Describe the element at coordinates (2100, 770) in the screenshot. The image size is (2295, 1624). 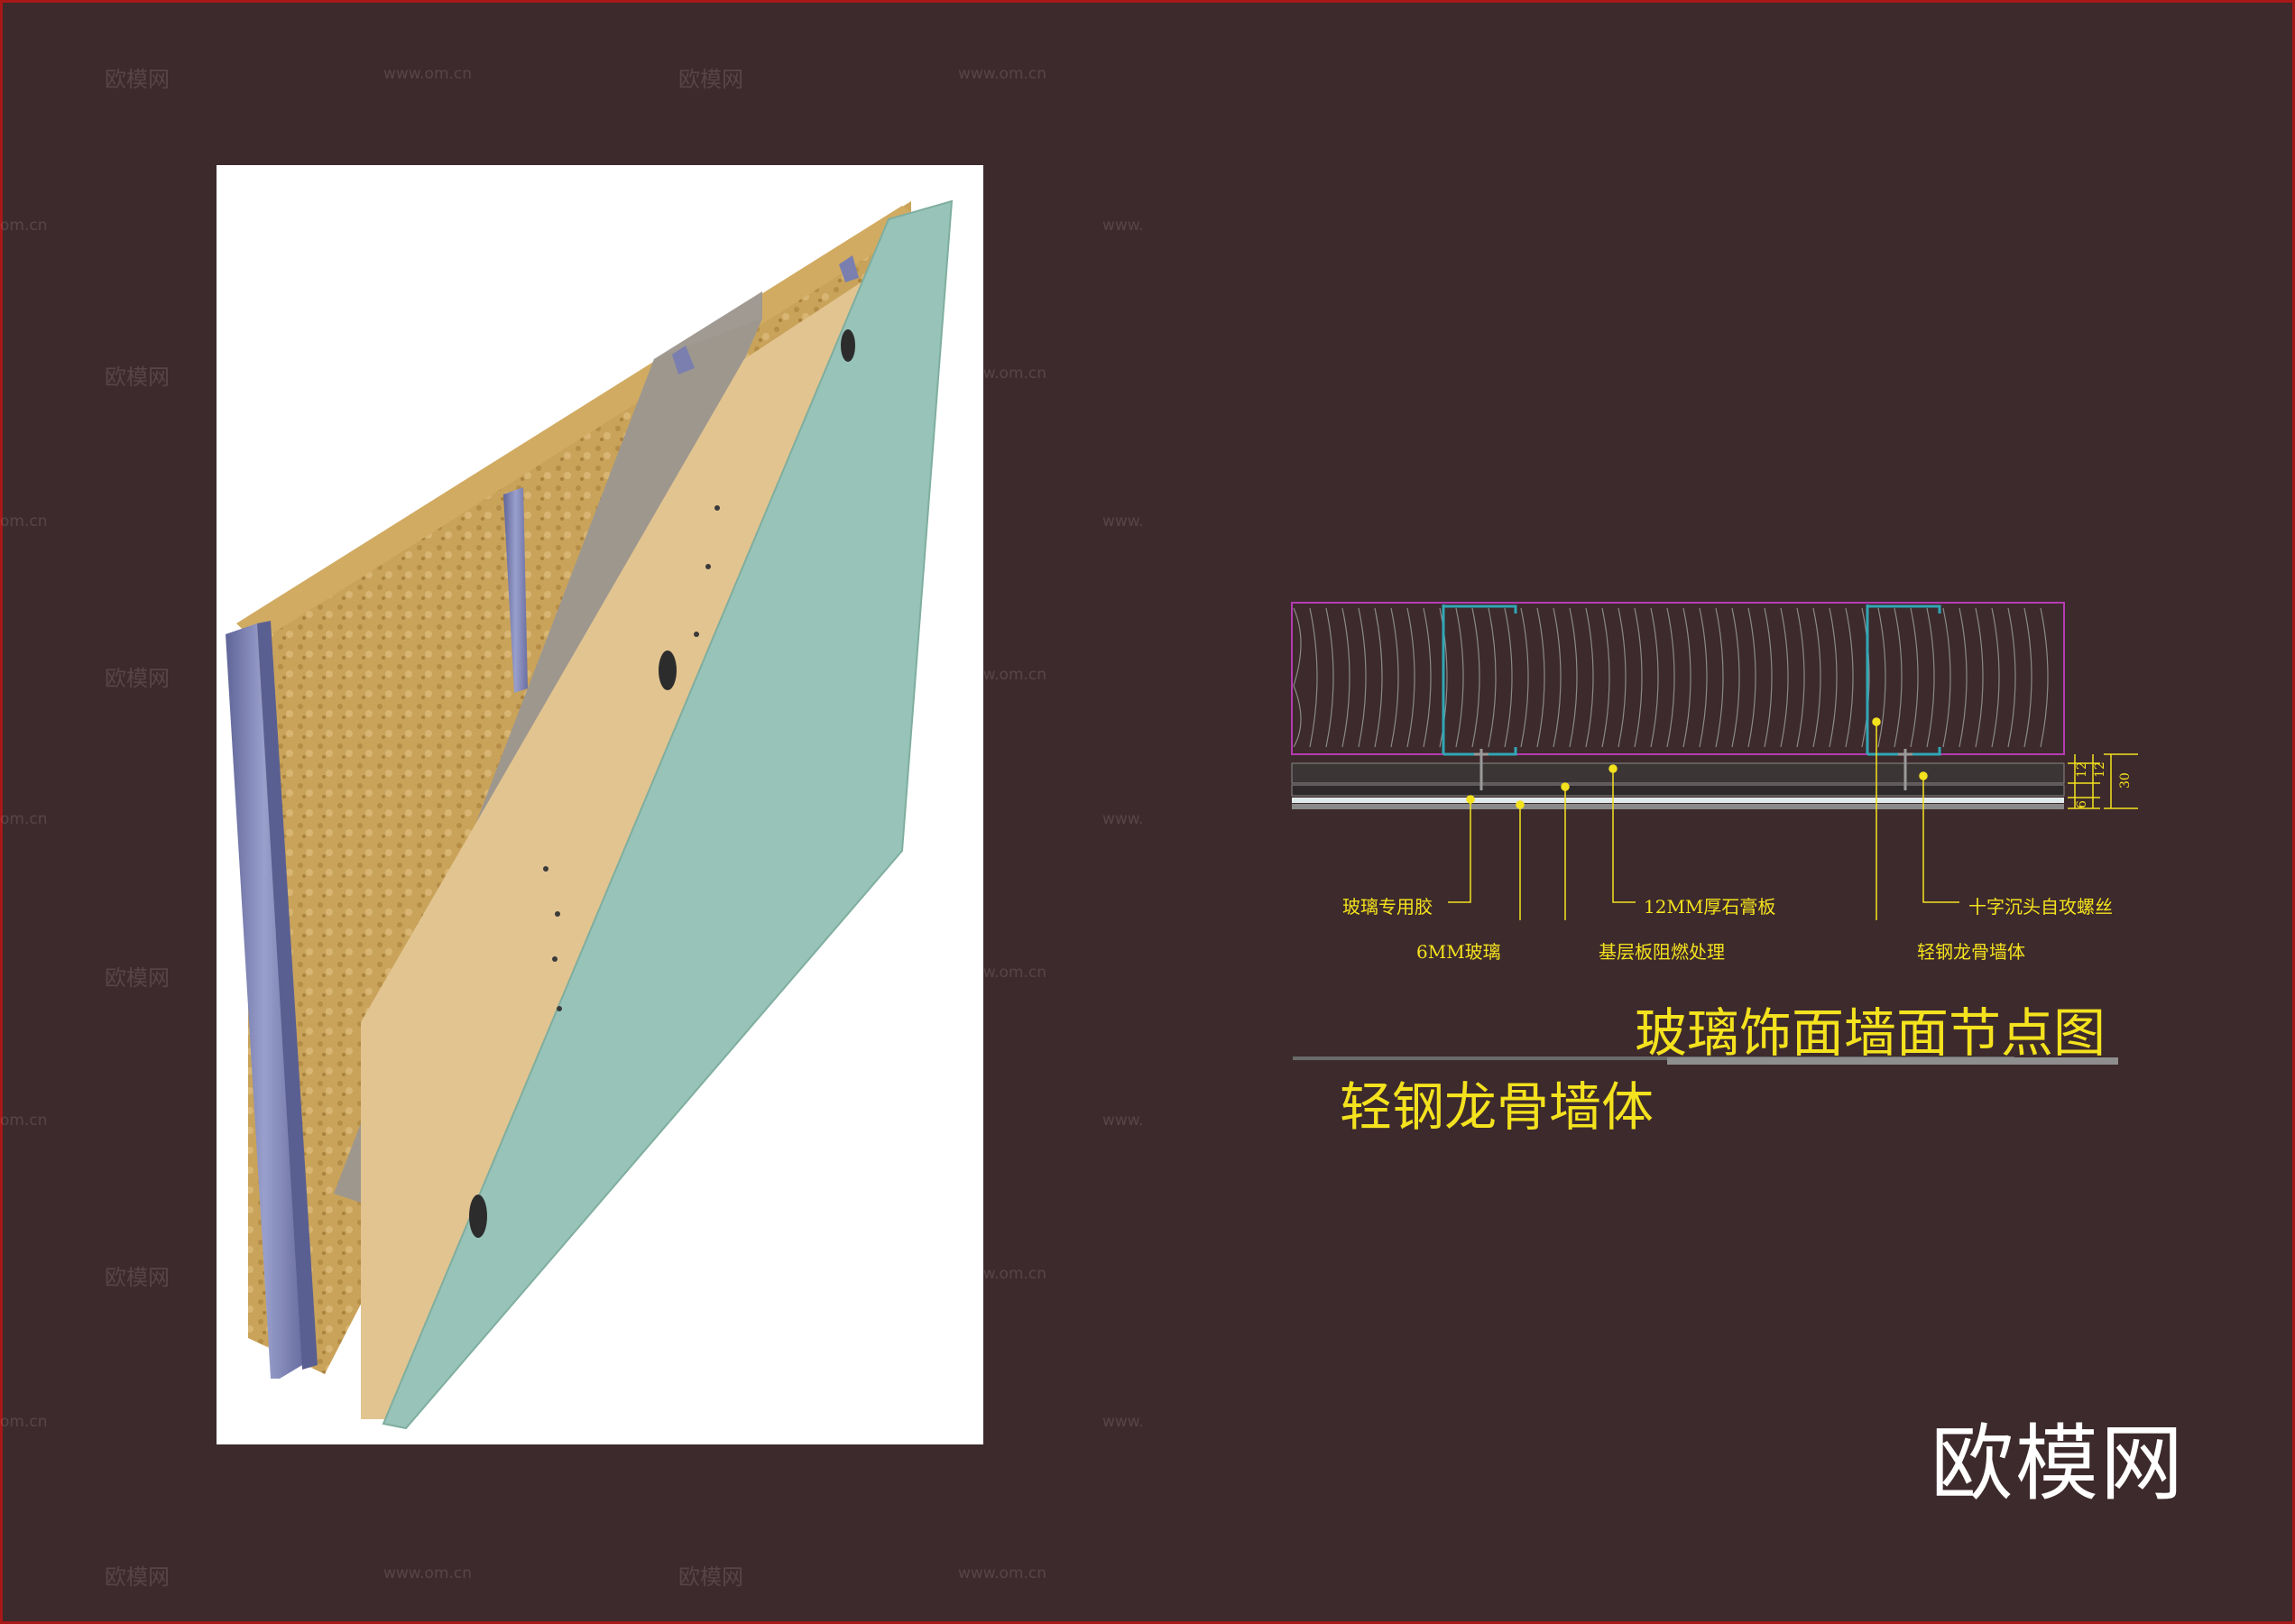
I see `dim-12-mid: 12` at that location.